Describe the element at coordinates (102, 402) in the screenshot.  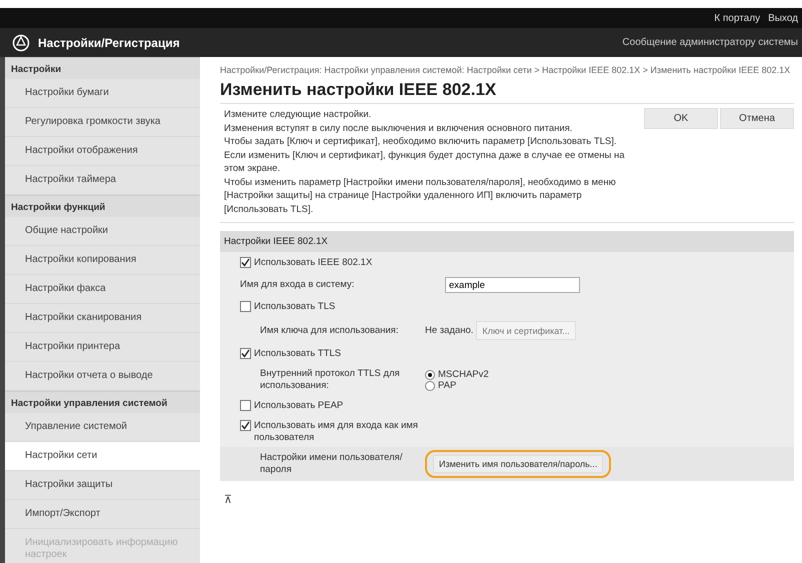
I see `sidebar-heading: Настройки управления системой` at that location.